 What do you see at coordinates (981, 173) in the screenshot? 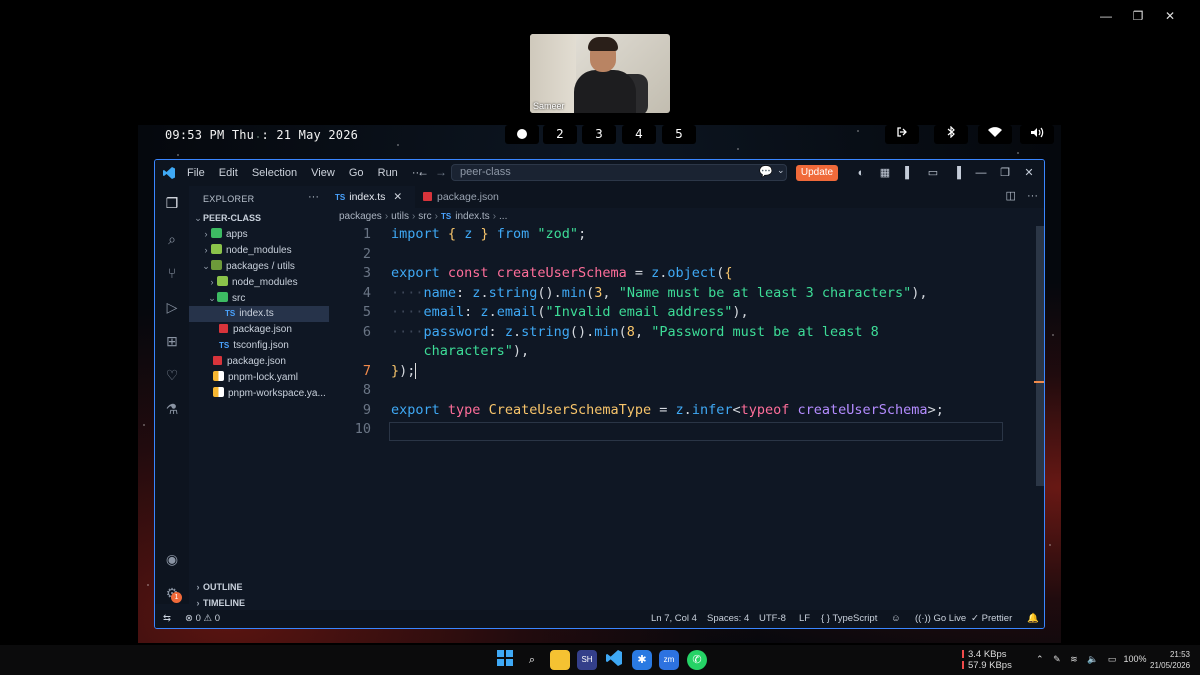
I see `window-minimize-icon: —` at bounding box center [981, 173].